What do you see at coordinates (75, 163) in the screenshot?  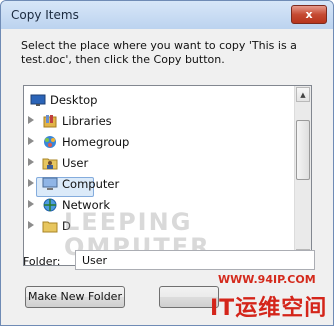 I see `tree-item-label: User` at bounding box center [75, 163].